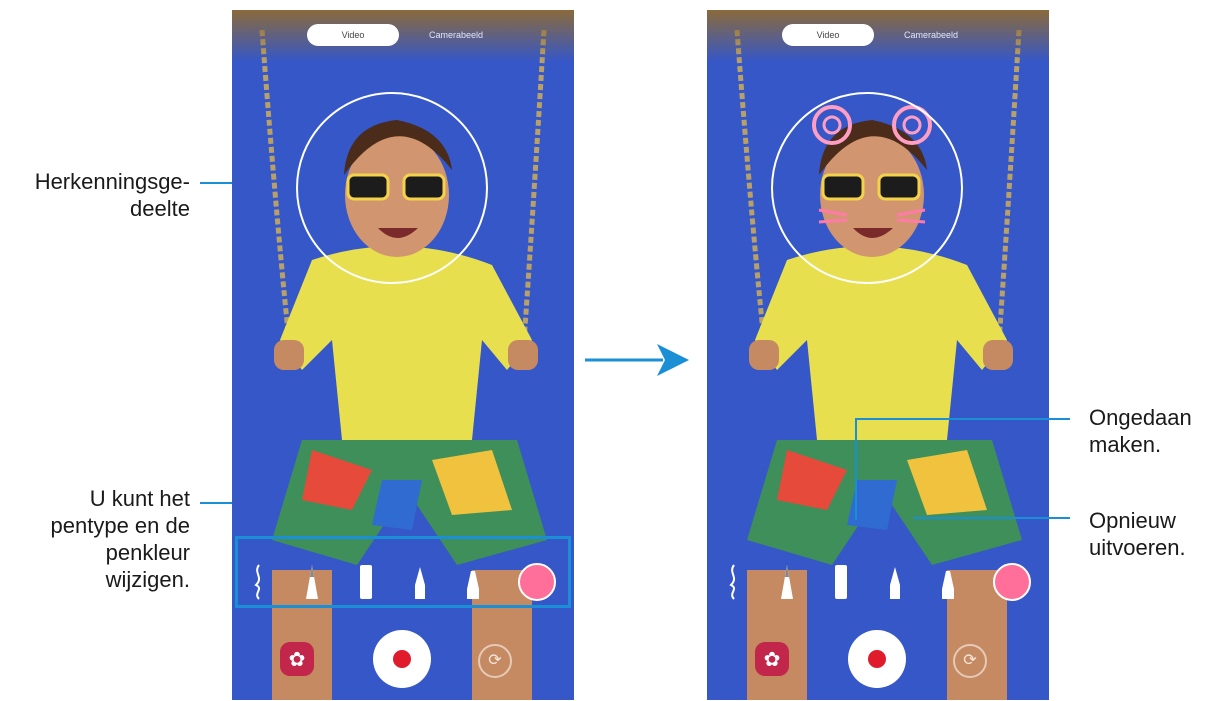 The width and height of the screenshot is (1216, 701). What do you see at coordinates (1012, 582) in the screenshot?
I see `pen-color-button` at bounding box center [1012, 582].